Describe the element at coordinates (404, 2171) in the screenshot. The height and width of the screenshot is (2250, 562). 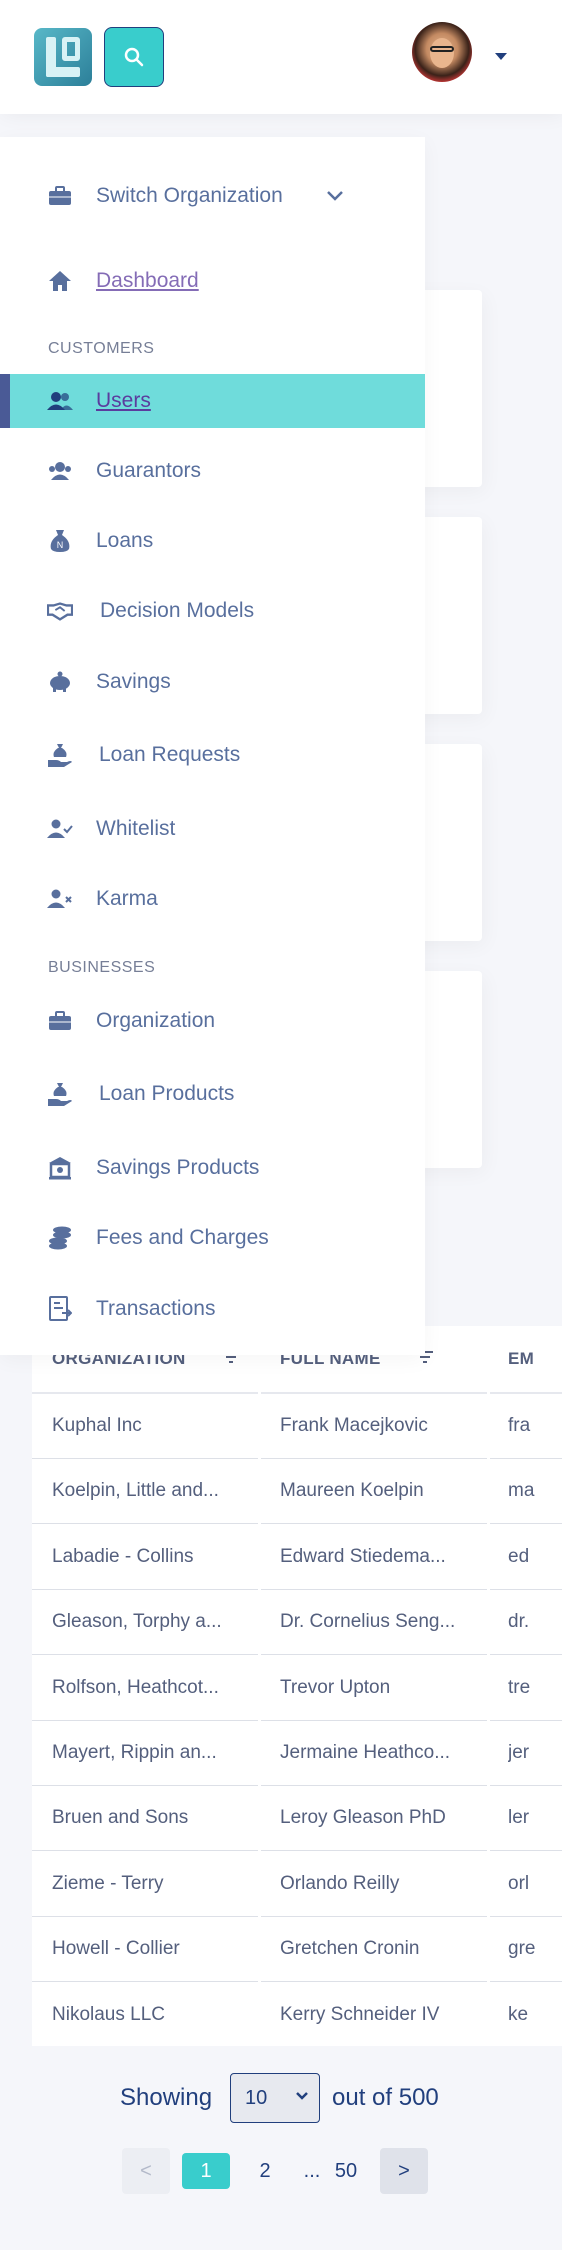
I see `next-page-button: >` at that location.